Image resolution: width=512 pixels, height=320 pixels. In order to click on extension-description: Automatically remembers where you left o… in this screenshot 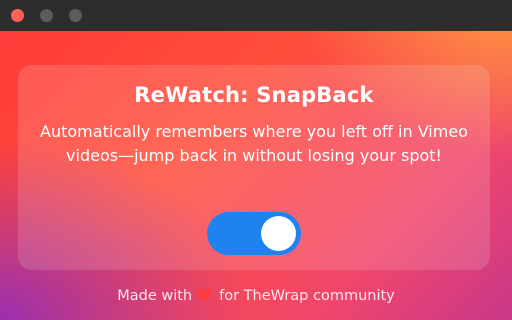, I will do `click(254, 143)`.